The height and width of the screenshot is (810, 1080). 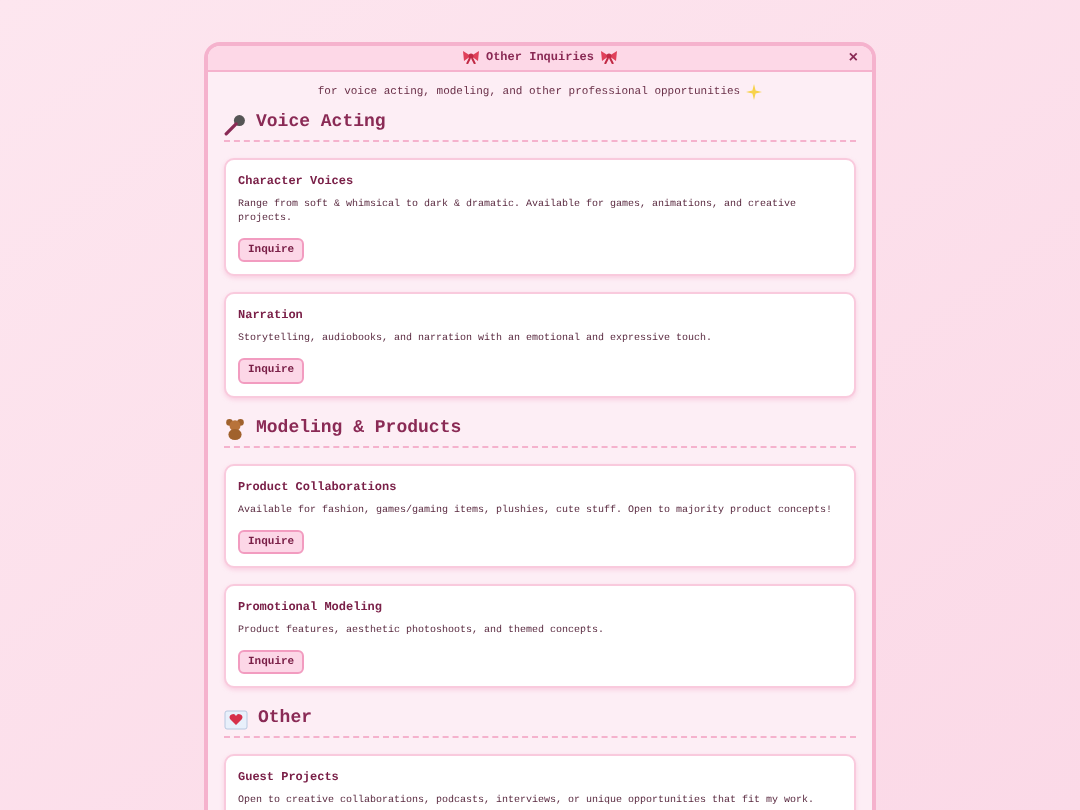 I want to click on microphone-icon, so click(x=235, y=124).